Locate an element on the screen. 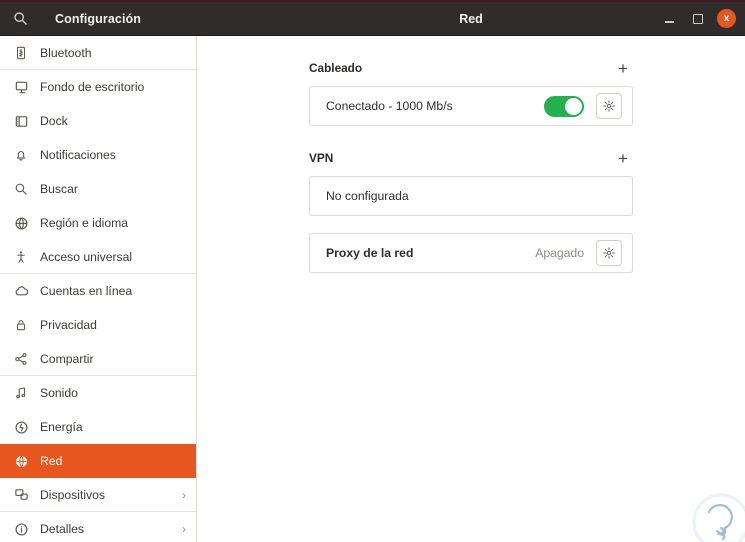  bluetooth-icon is located at coordinates (21, 53).